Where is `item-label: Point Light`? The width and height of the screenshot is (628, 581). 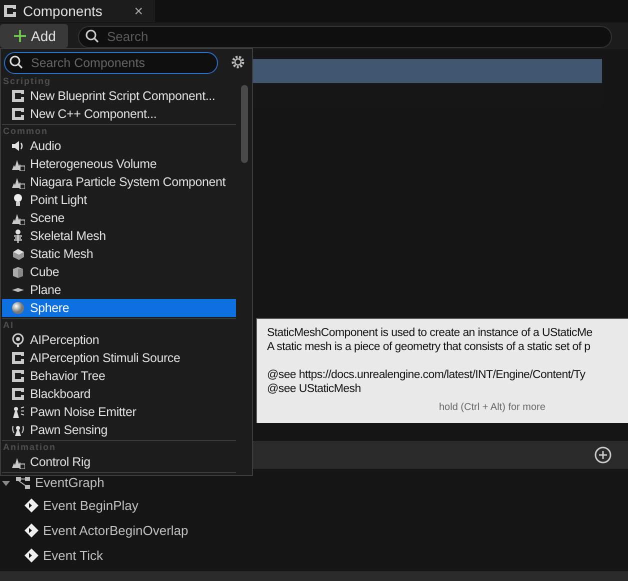
item-label: Point Light is located at coordinates (58, 200).